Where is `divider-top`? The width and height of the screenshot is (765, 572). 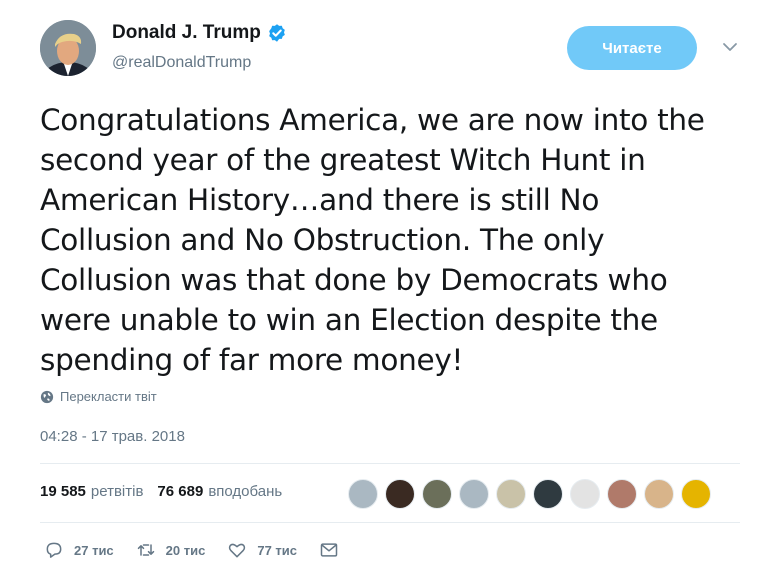
divider-top is located at coordinates (390, 463).